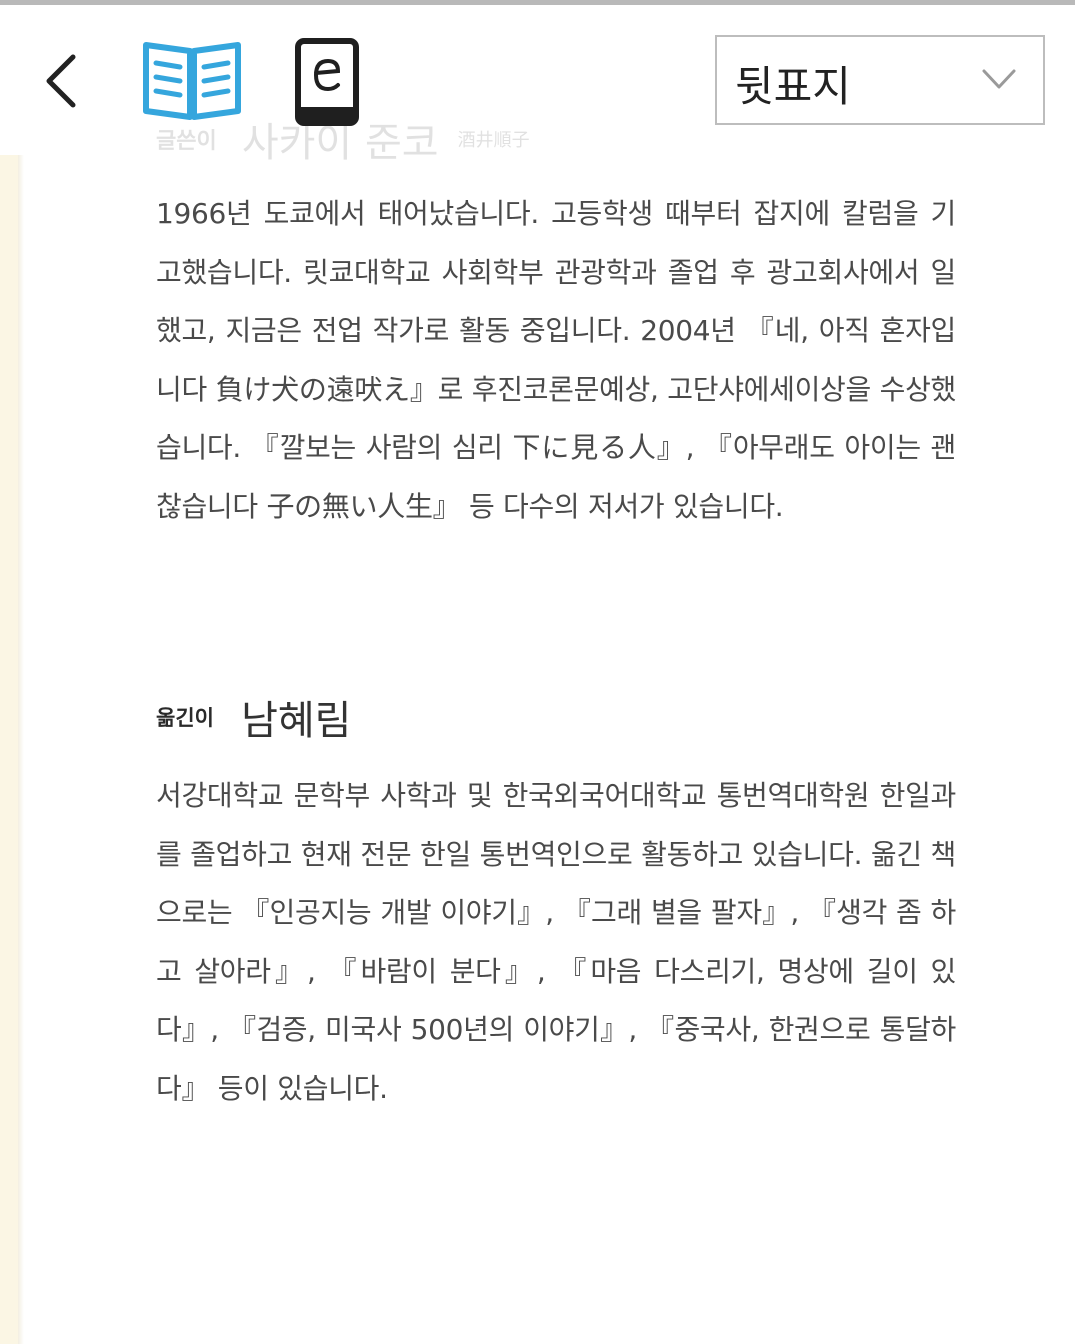  I want to click on reader-toolbar: 뒷표지, so click(537, 66).